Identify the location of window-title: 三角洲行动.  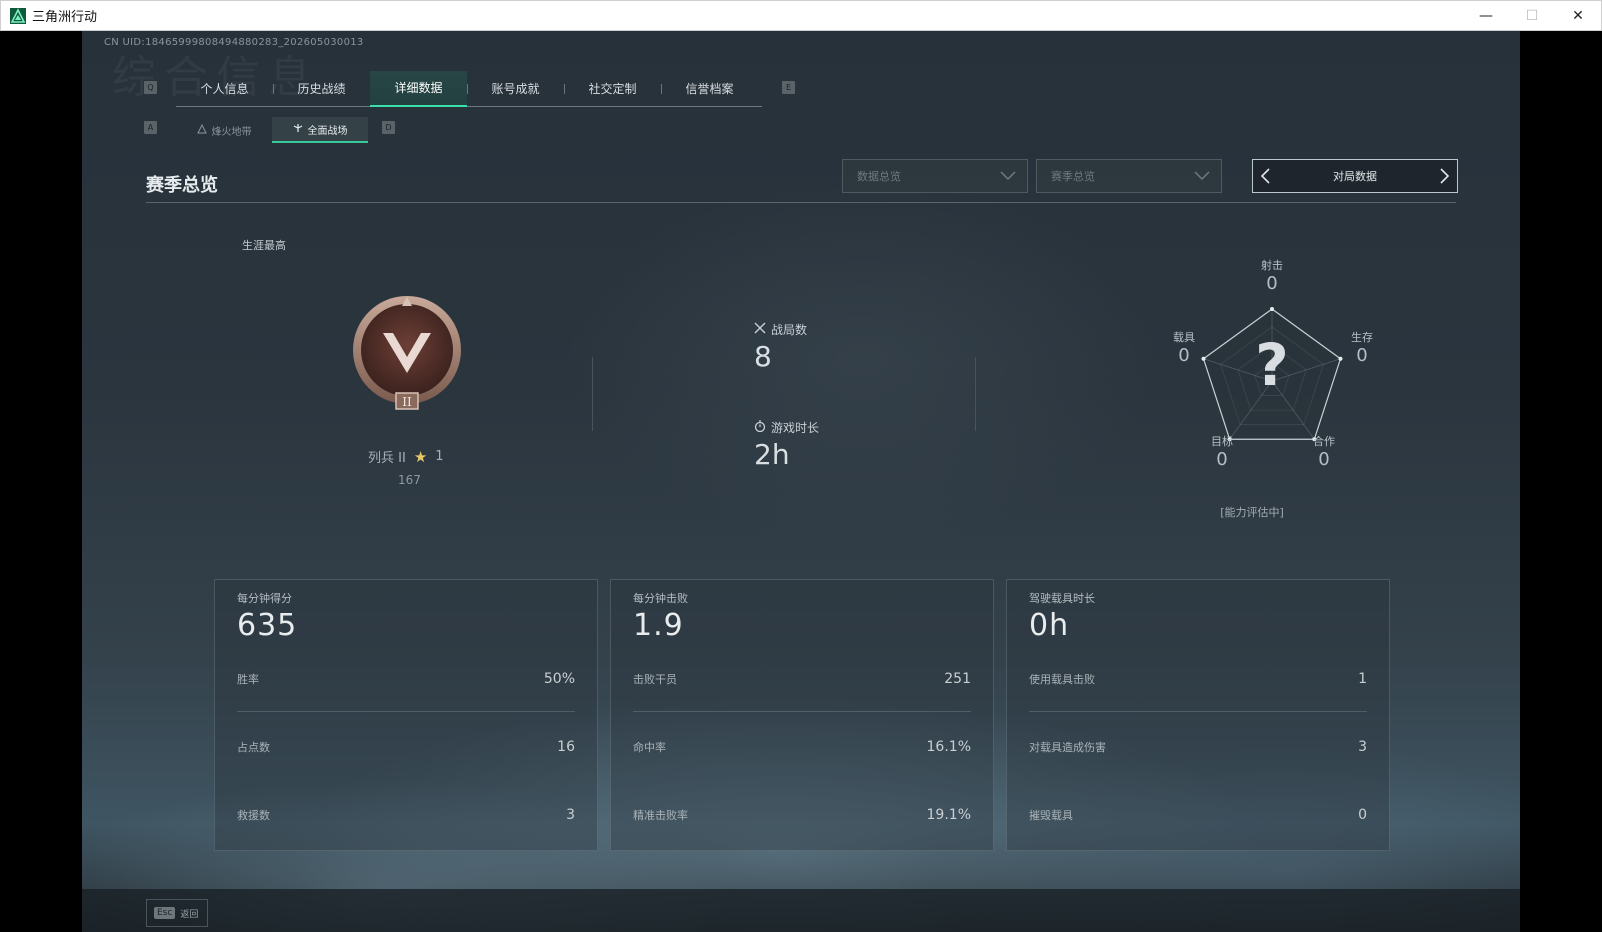
(65, 17).